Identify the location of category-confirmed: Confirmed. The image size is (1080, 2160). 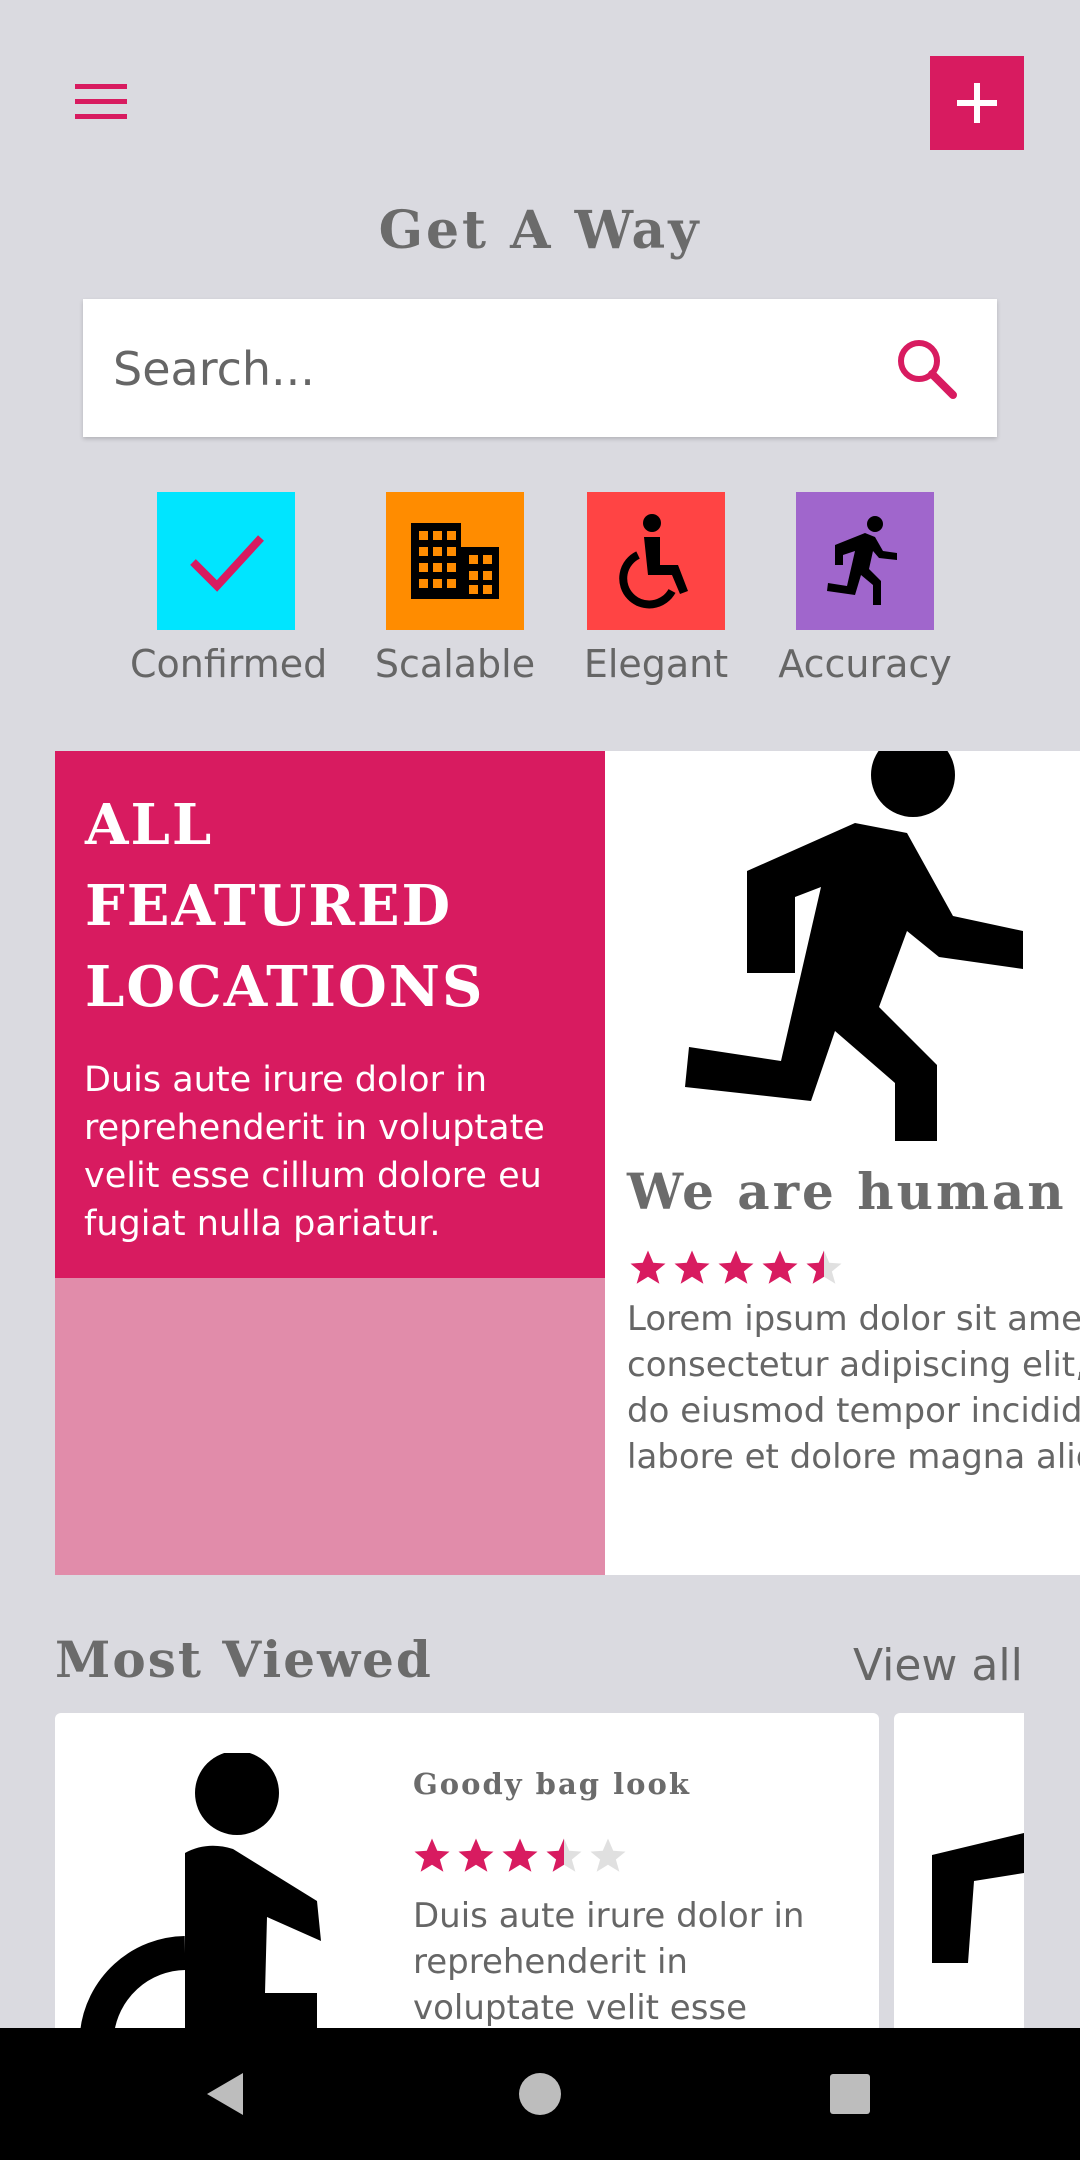
(229, 589).